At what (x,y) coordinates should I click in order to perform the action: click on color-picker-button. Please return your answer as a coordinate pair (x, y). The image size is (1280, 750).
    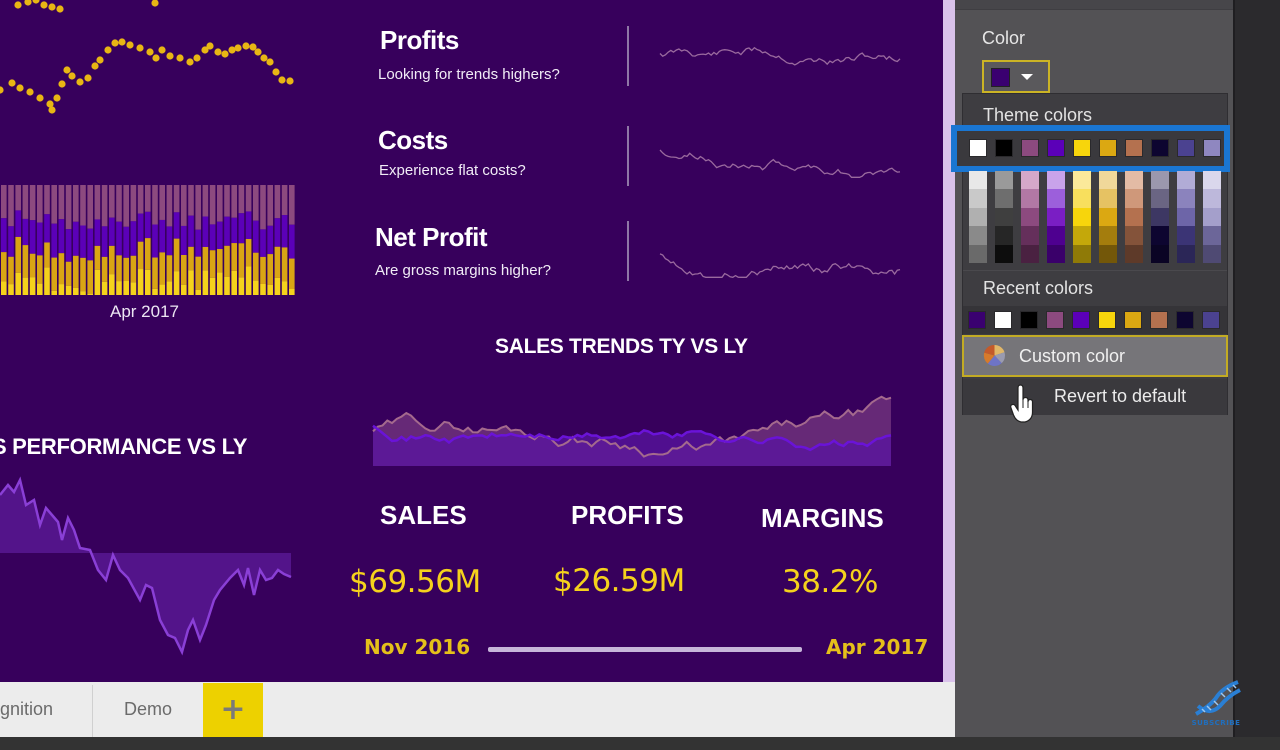
    Looking at the image, I should click on (1016, 76).